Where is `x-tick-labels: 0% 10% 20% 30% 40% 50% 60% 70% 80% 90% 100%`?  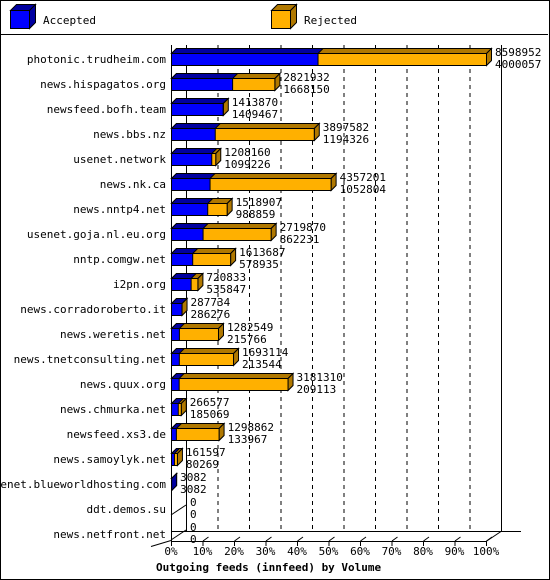 x-tick-labels: 0% 10% 20% 30% 40% 50% 60% 70% 80% 90% 100% is located at coordinates (332, 547).